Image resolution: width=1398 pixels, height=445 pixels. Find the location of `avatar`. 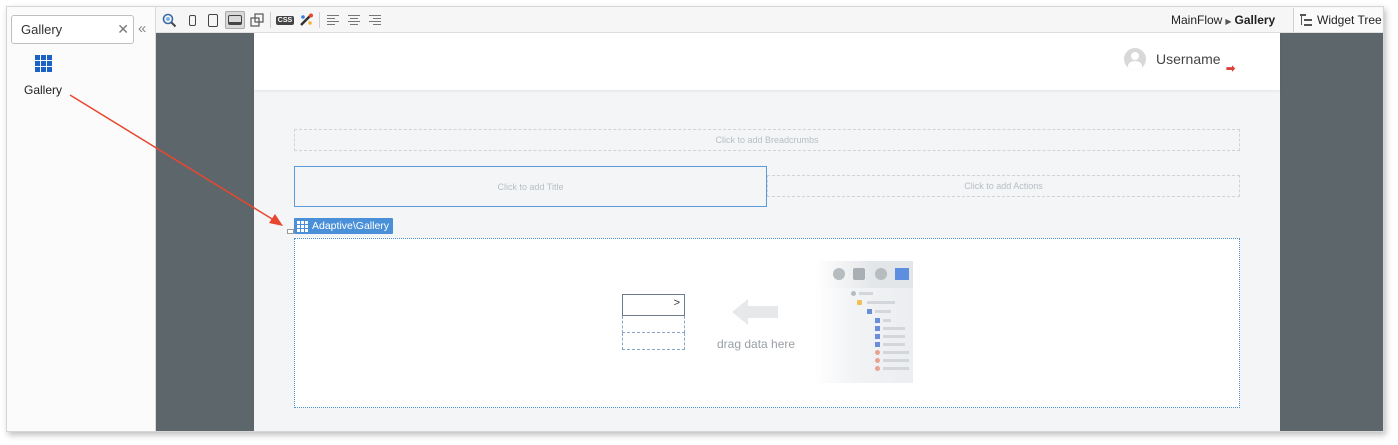

avatar is located at coordinates (1135, 59).